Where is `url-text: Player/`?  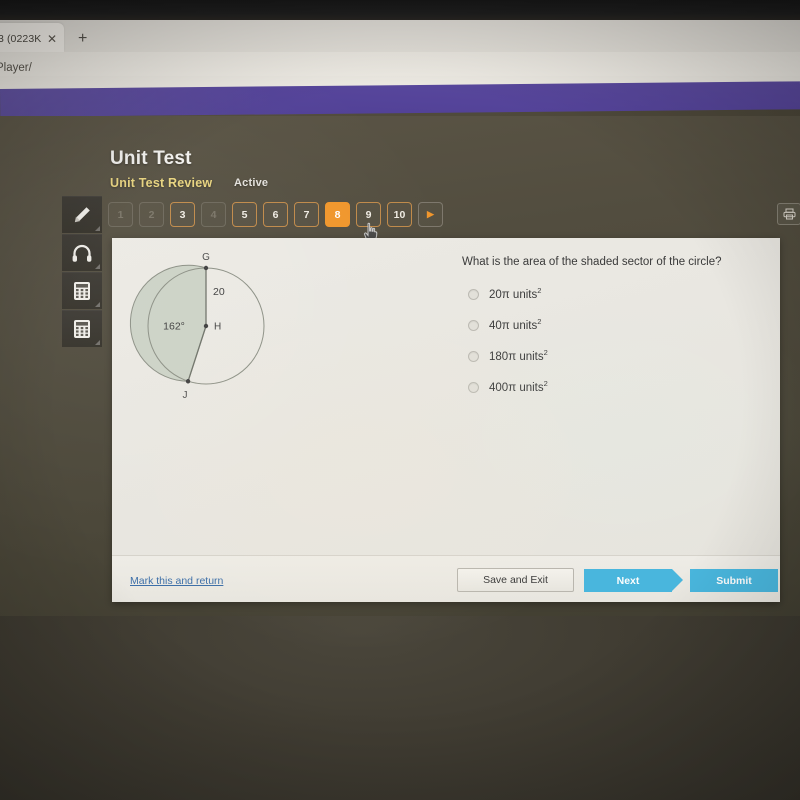
url-text: Player/ is located at coordinates (16, 68).